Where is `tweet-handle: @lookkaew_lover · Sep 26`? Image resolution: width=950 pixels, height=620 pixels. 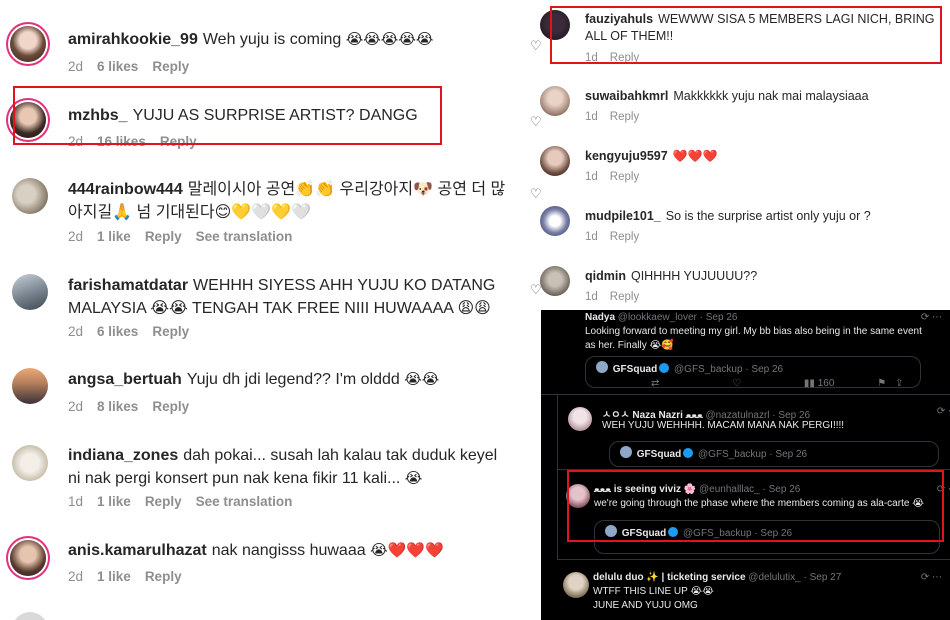 tweet-handle: @lookkaew_lover · Sep 26 is located at coordinates (678, 317).